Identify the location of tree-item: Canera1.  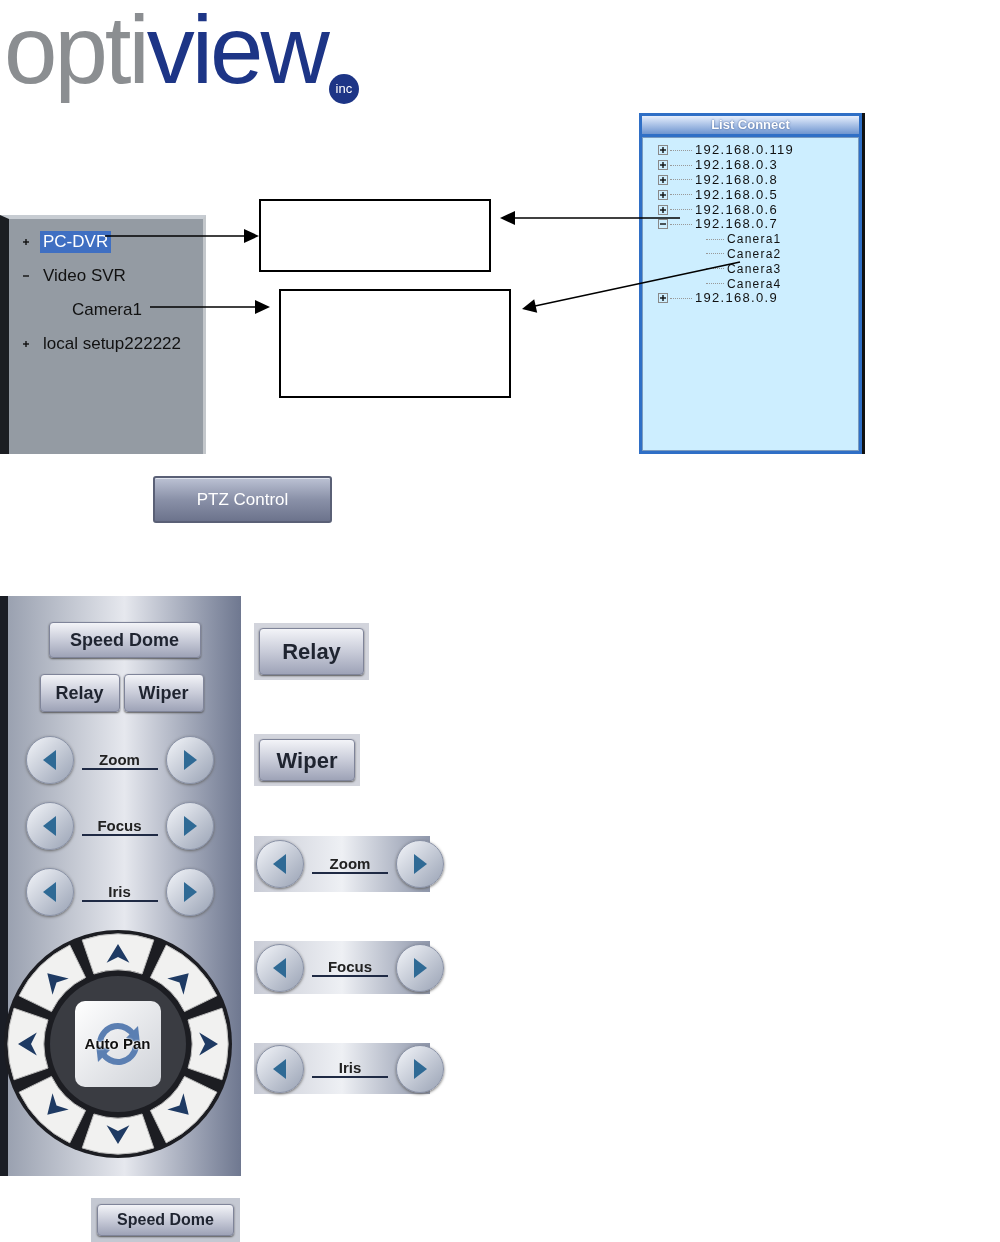
(754, 239).